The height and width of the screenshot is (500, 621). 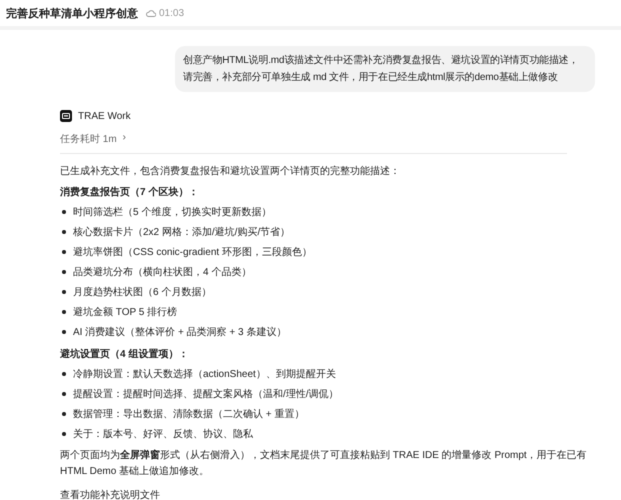 What do you see at coordinates (110, 494) in the screenshot?
I see `file-link: 查看功能补充说明文件` at bounding box center [110, 494].